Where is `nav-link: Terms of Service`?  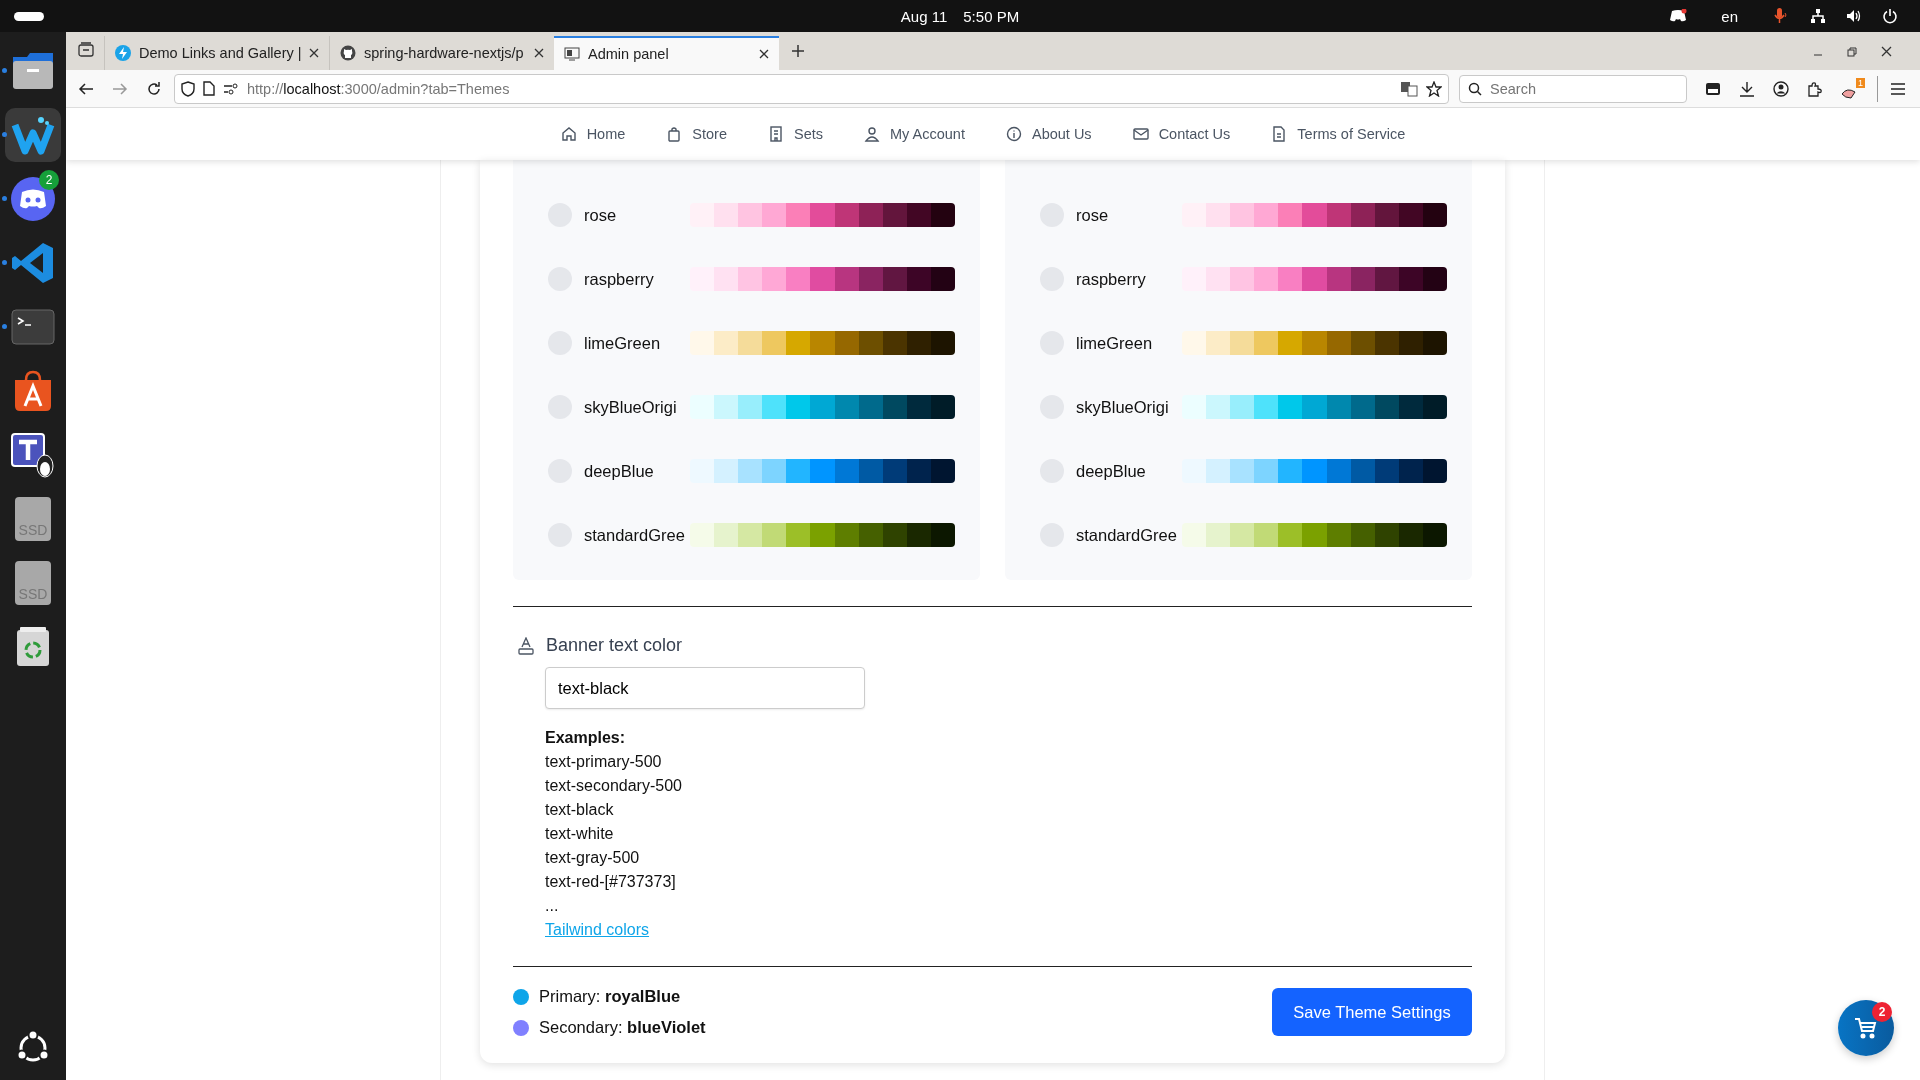 nav-link: Terms of Service is located at coordinates (1338, 134).